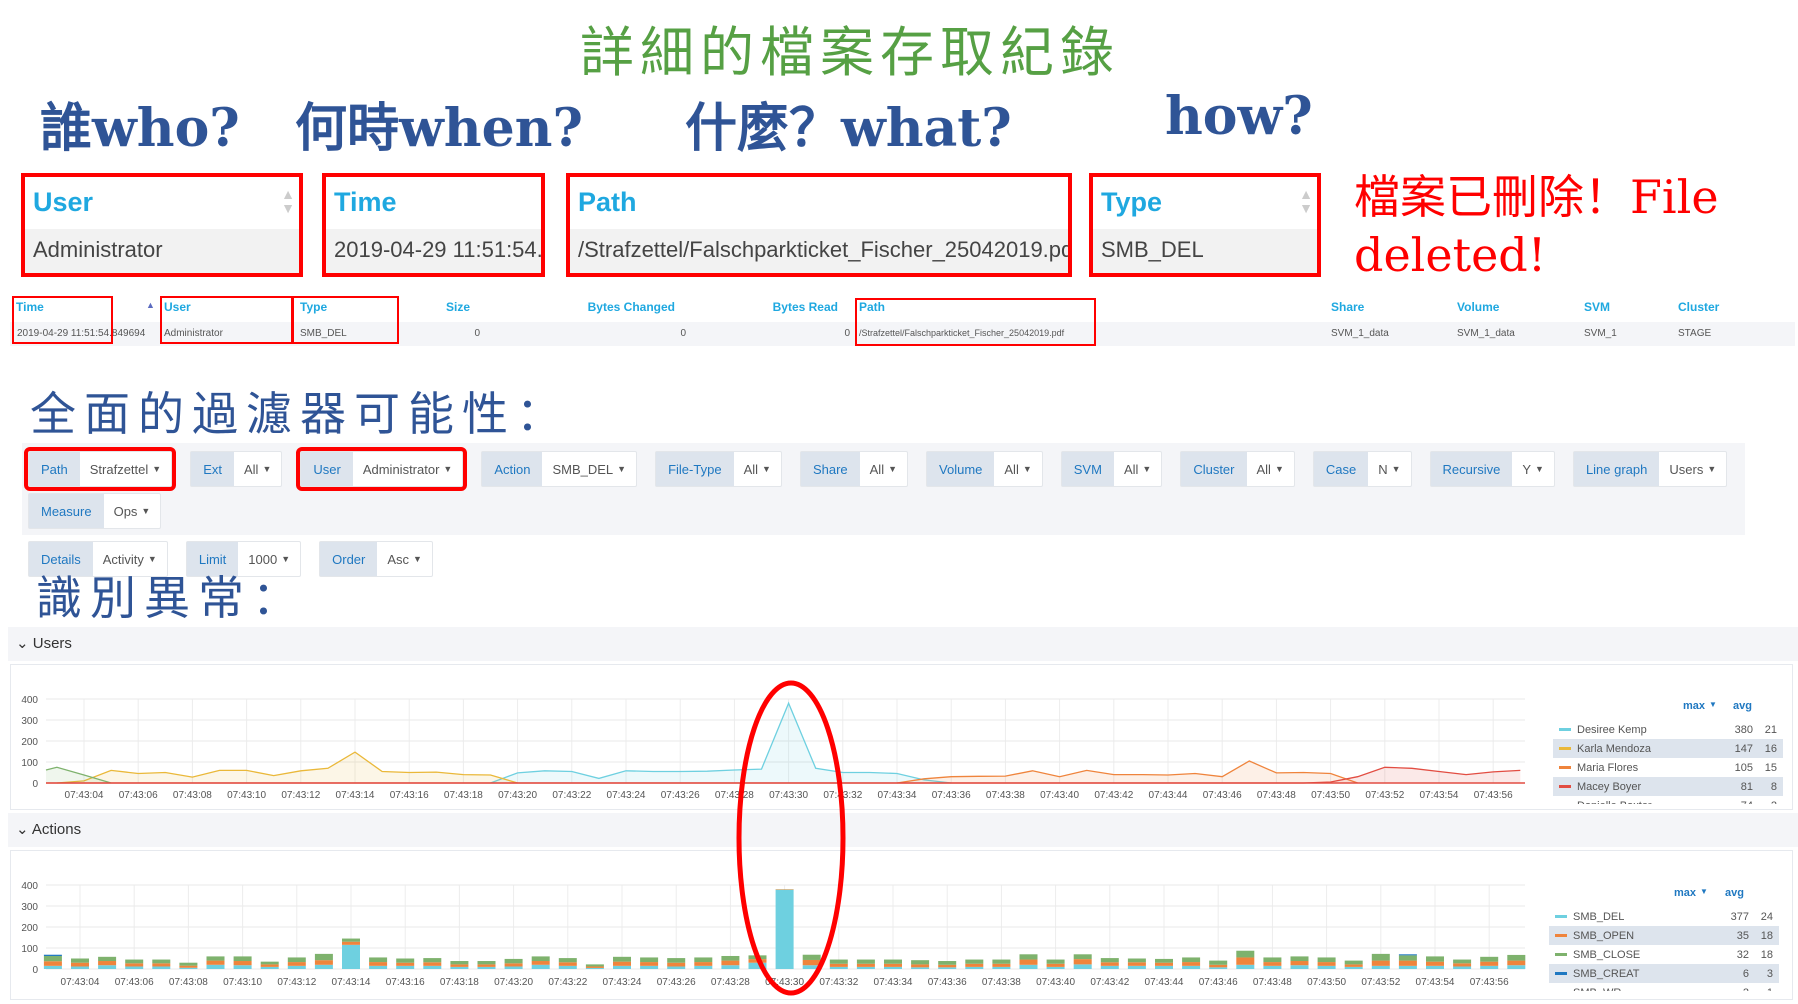  What do you see at coordinates (1001, 982) in the screenshot?
I see `x-tick-label: 07:43:38` at bounding box center [1001, 982].